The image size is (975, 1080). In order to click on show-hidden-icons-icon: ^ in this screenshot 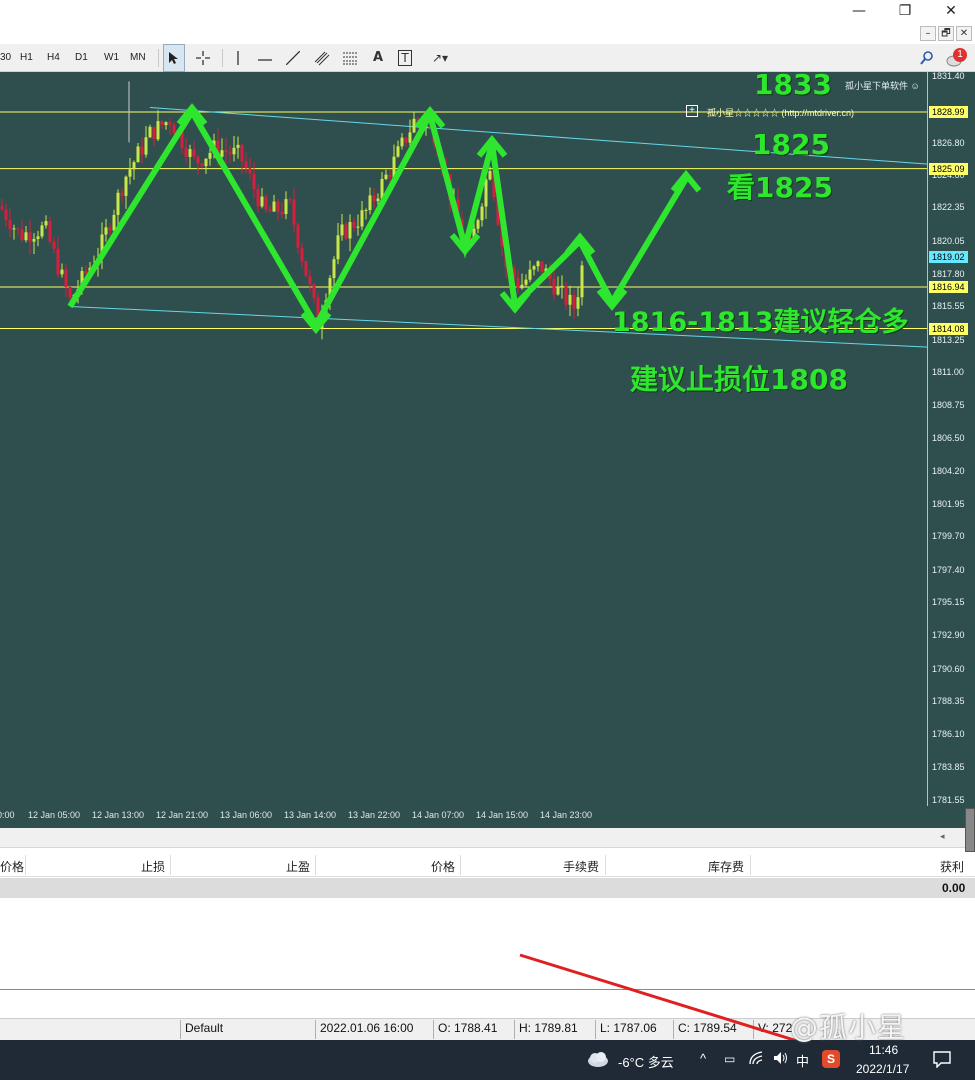, I will do `click(703, 1058)`.